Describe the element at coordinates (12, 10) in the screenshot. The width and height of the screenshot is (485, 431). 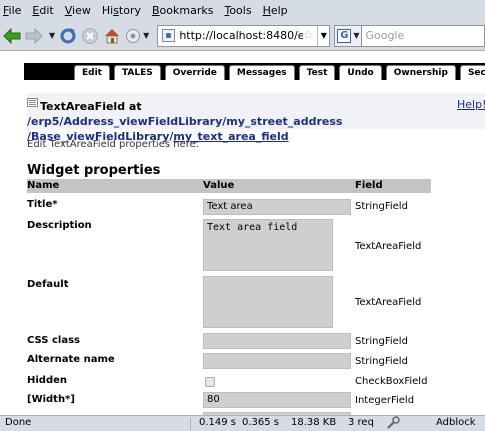
I see `menu-file: File` at that location.